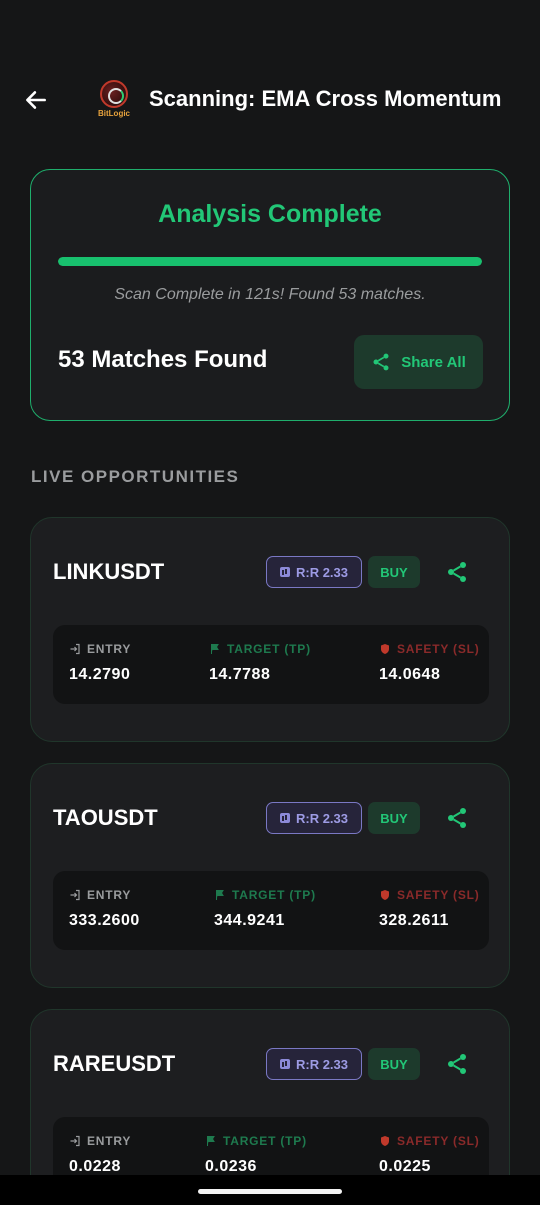 Image resolution: width=540 pixels, height=1205 pixels. I want to click on app-header: BitLogic Scanning: EMA Cross Momentum, so click(270, 100).